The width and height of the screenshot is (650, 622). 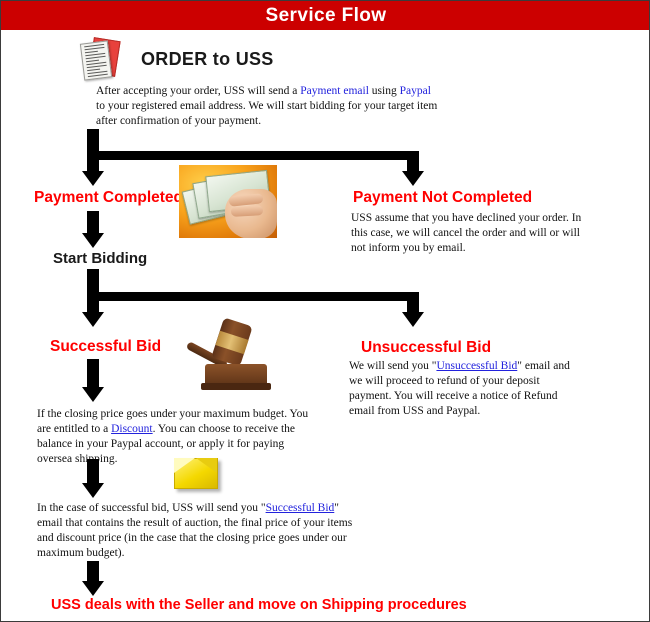 I want to click on auction-gavel-image, so click(x=230, y=356).